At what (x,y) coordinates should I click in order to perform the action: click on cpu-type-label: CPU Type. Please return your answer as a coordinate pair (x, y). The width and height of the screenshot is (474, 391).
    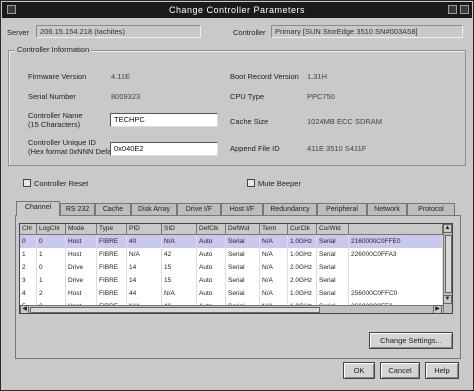
    Looking at the image, I should click on (247, 96).